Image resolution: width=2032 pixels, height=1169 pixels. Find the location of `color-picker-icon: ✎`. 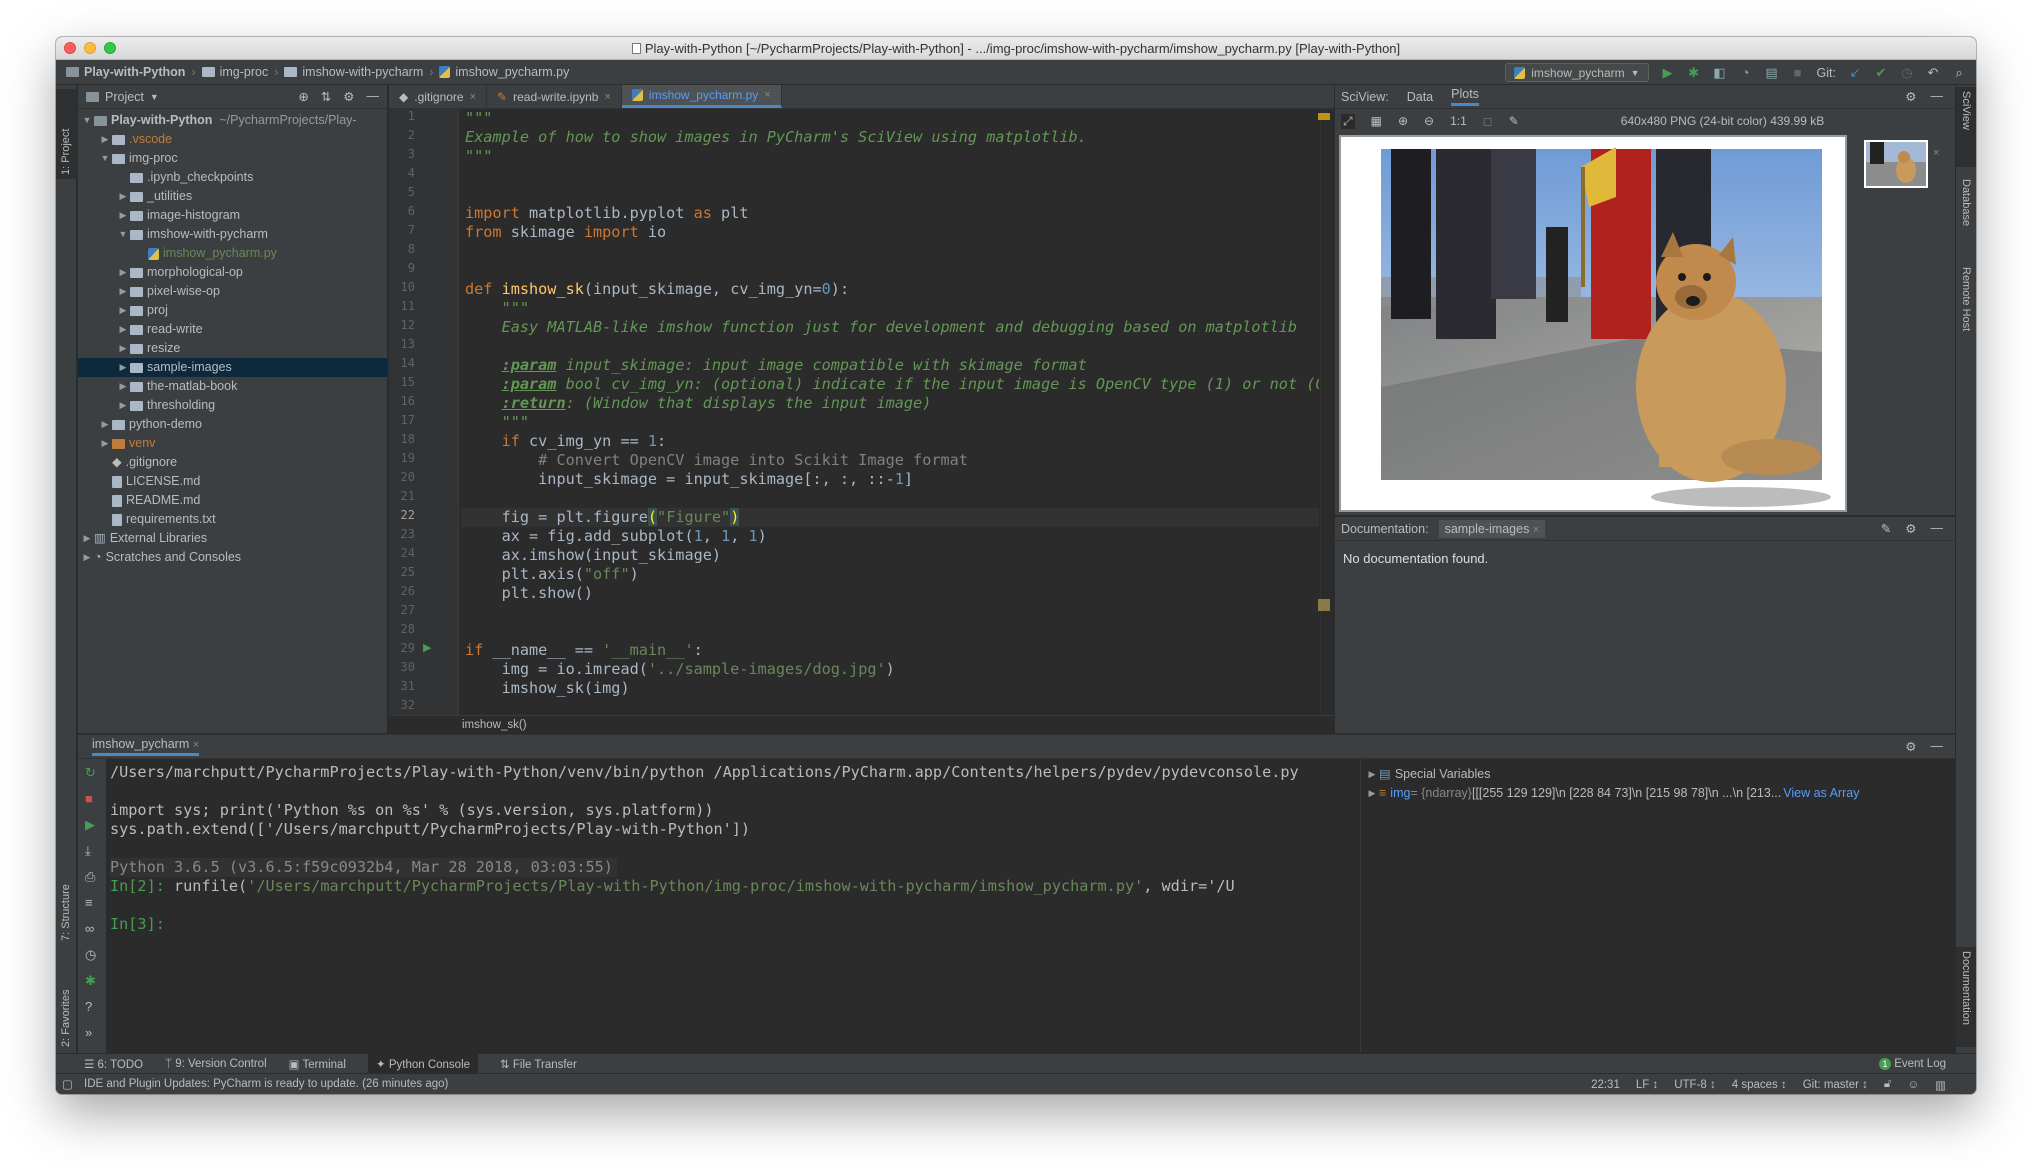

color-picker-icon: ✎ is located at coordinates (1514, 121).